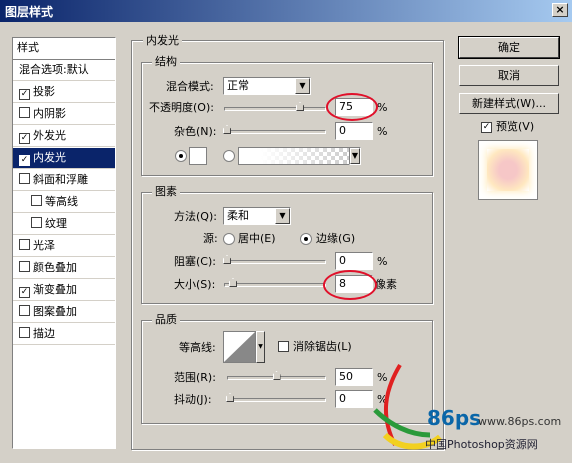  What do you see at coordinates (44, 245) in the screenshot?
I see `sidebar-item-label: 光泽` at bounding box center [44, 245].